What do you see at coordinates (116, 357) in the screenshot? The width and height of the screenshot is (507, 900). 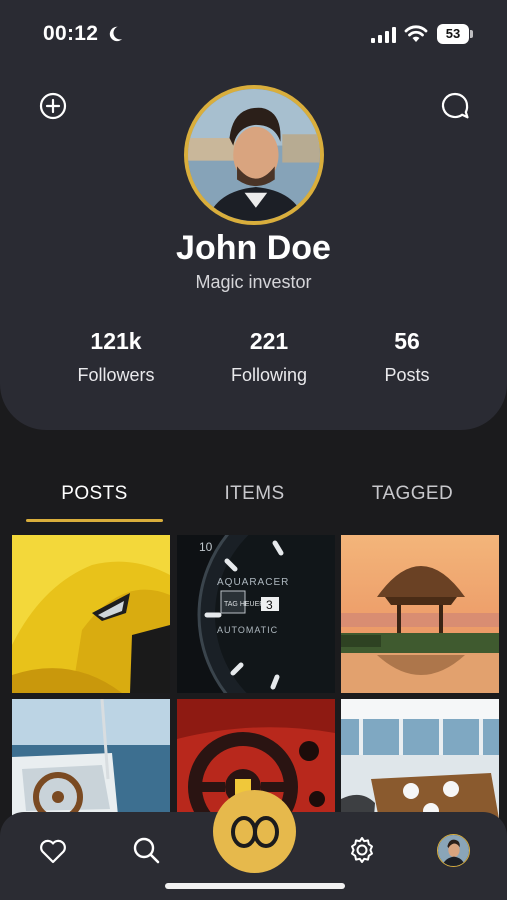 I see `stat-followers: 121k Followers` at bounding box center [116, 357].